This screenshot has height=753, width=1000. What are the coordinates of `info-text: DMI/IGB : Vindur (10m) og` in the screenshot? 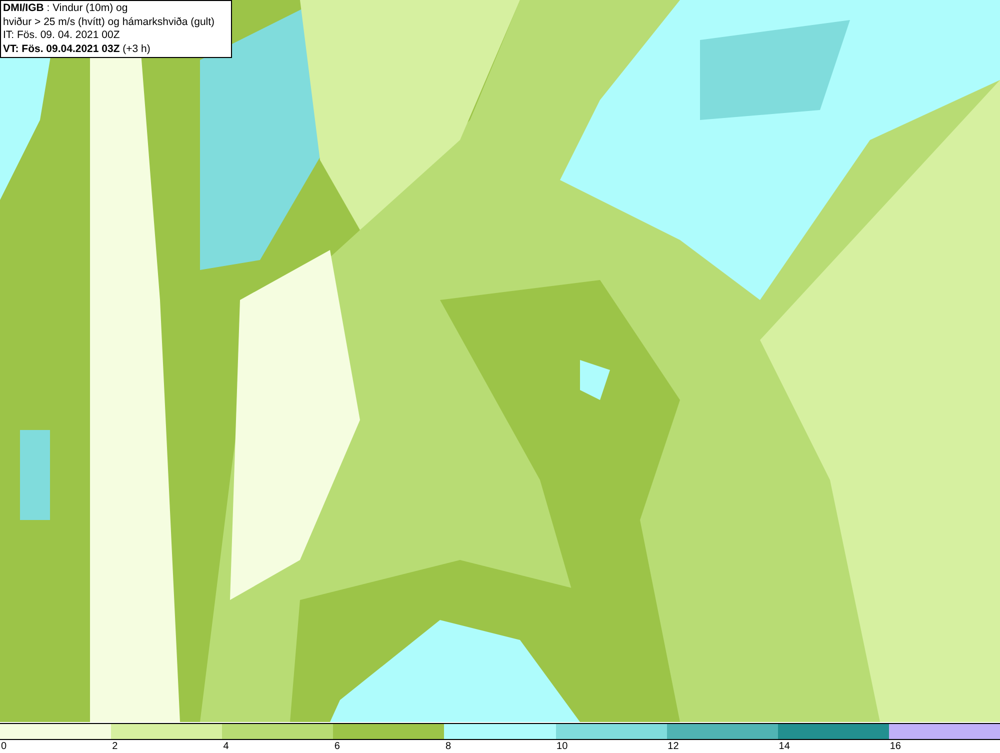 It's located at (66, 9).